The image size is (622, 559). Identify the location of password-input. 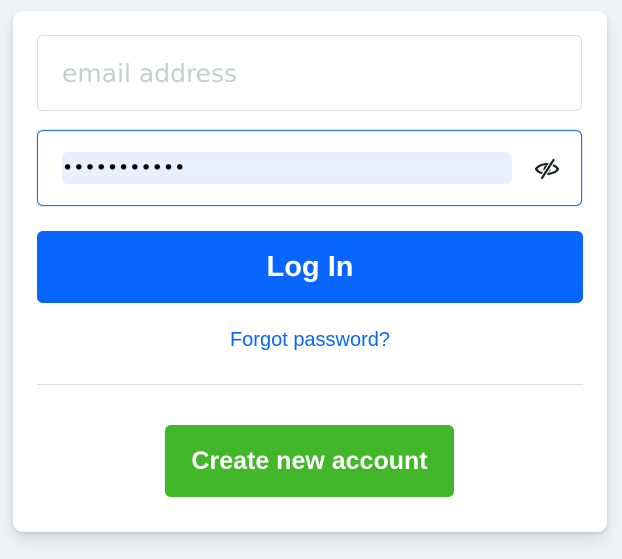
(287, 168).